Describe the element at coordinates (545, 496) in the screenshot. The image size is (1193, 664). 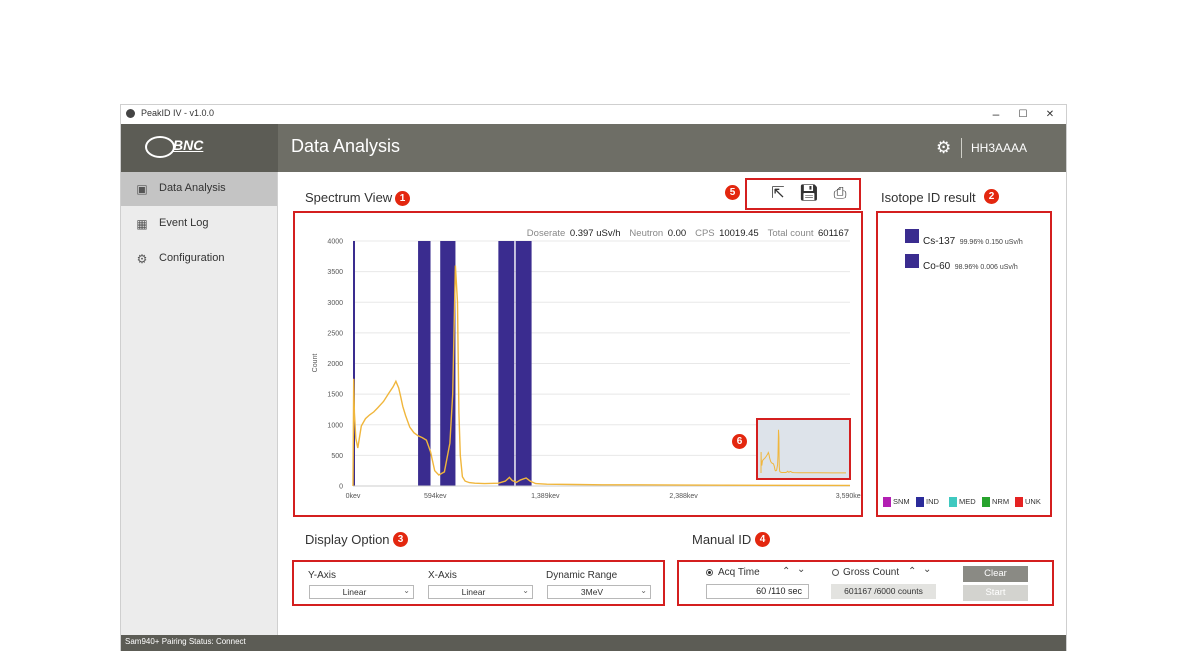
I see `x-tick-label: 1,389kev` at that location.